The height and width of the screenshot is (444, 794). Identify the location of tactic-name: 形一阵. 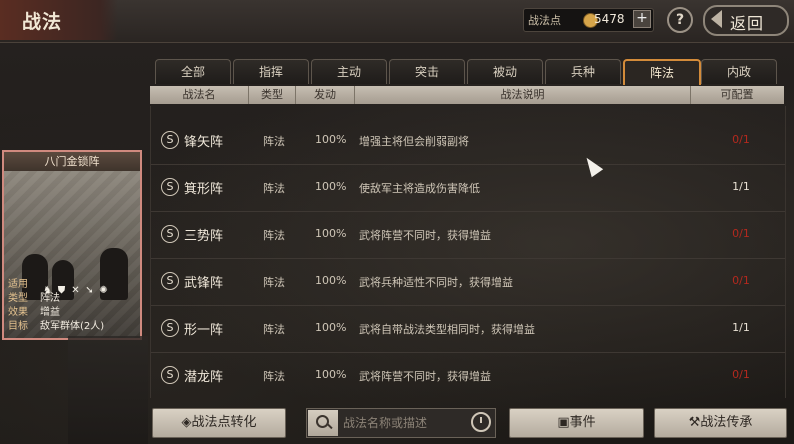
(204, 330).